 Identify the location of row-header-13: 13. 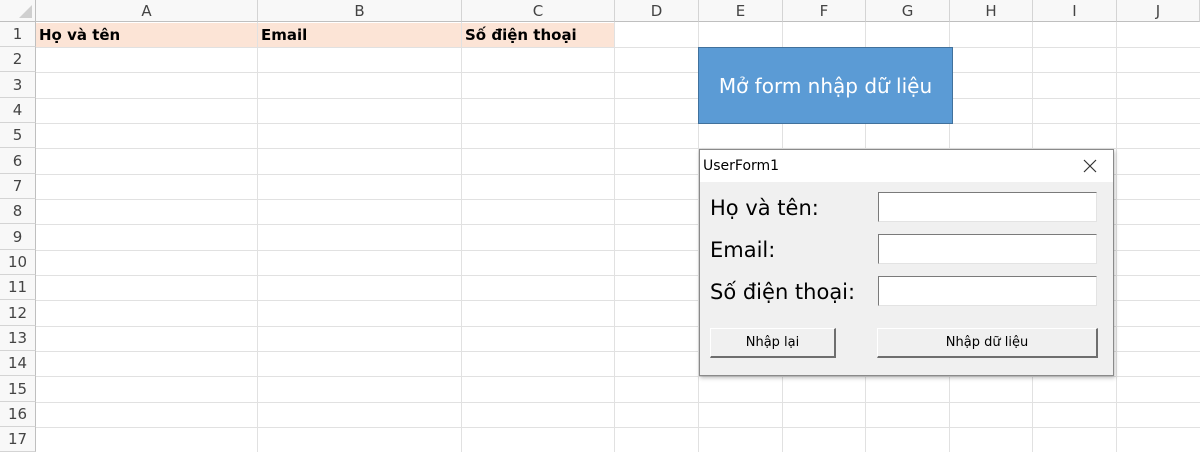
(18, 338).